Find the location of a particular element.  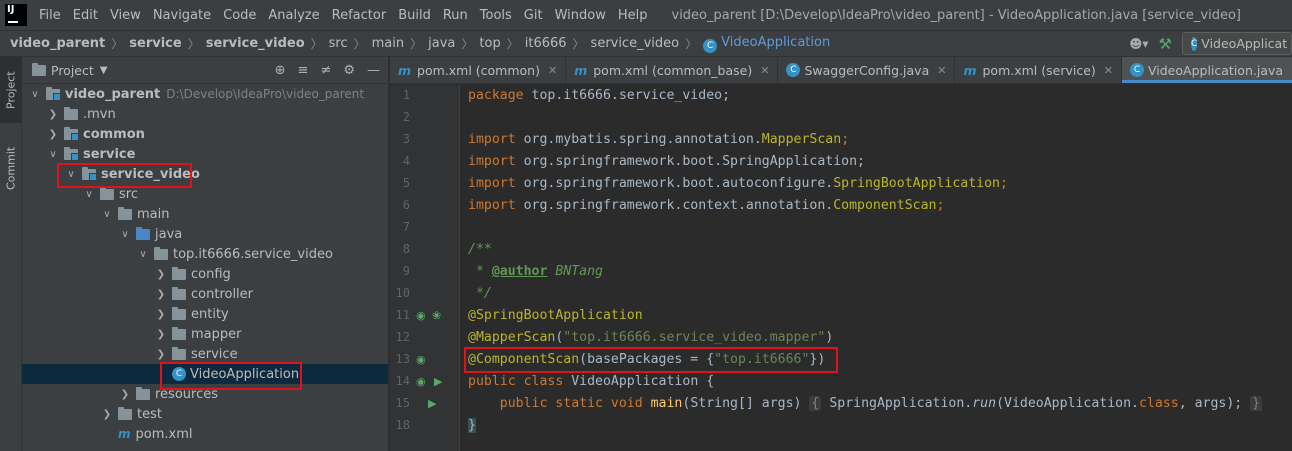

menu-help: Help is located at coordinates (633, 15).